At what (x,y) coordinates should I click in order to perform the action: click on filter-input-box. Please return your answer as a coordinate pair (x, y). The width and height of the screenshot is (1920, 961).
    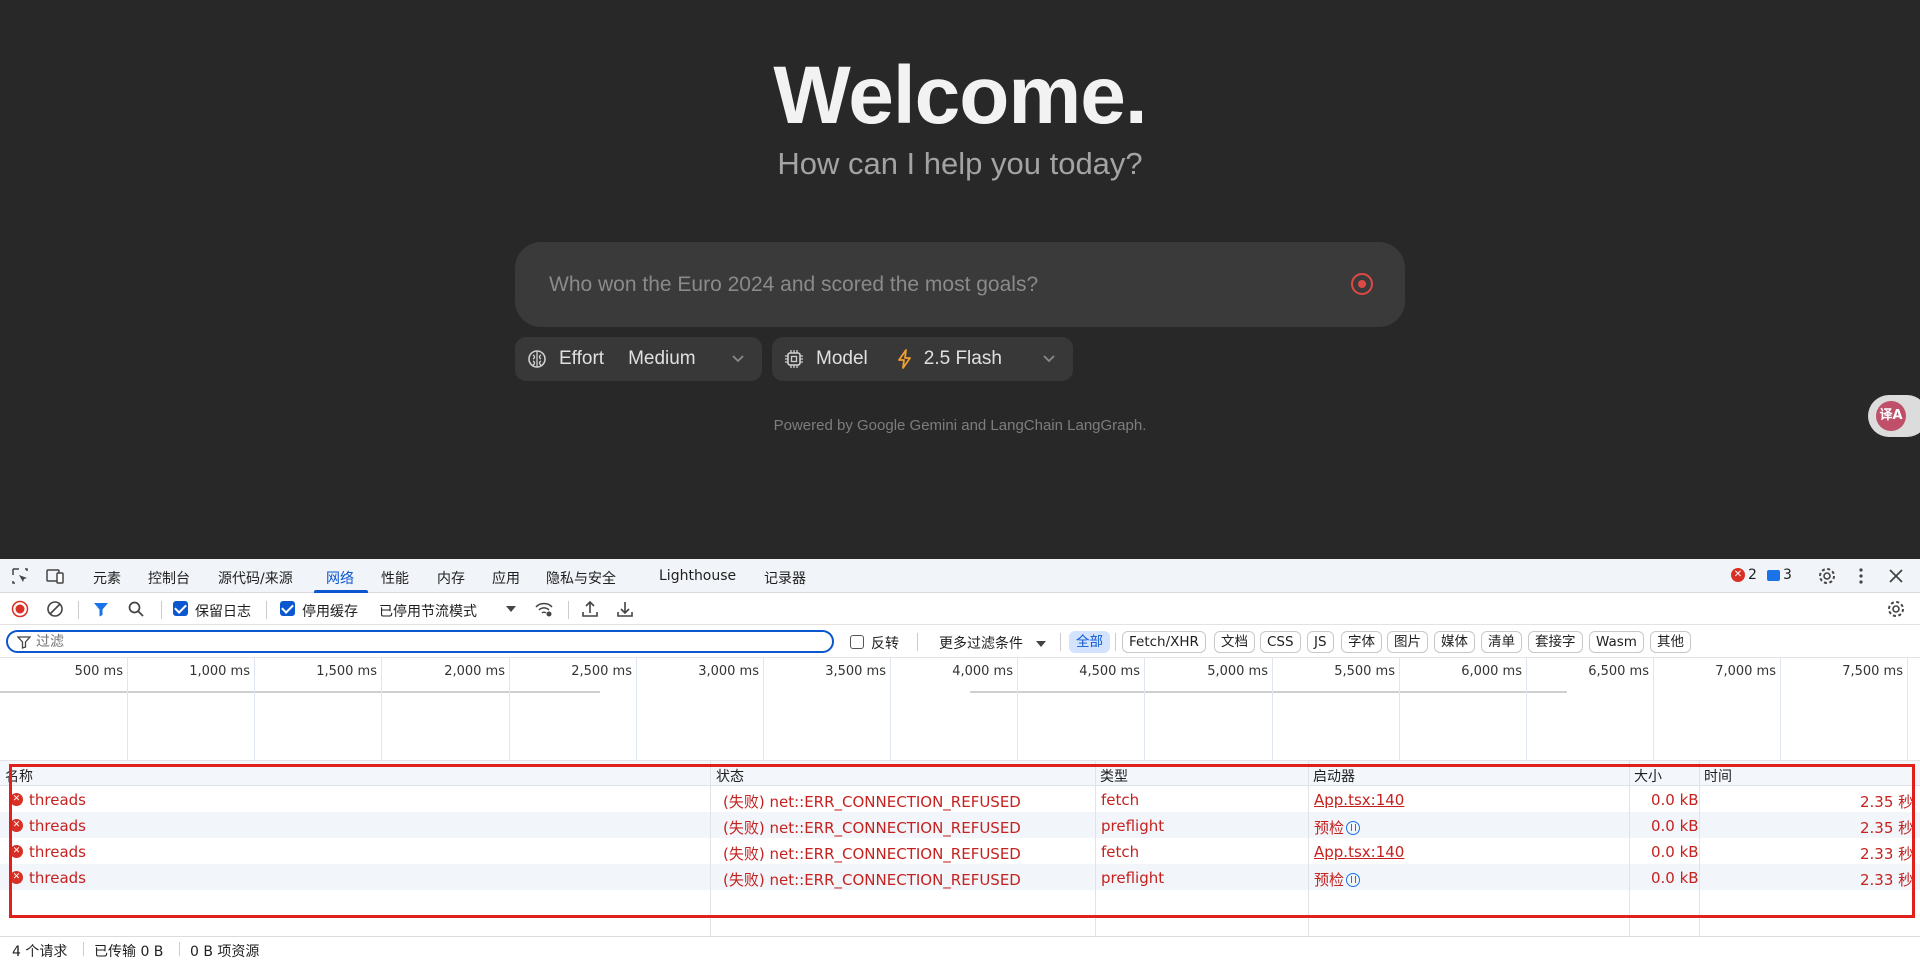
    Looking at the image, I should click on (420, 641).